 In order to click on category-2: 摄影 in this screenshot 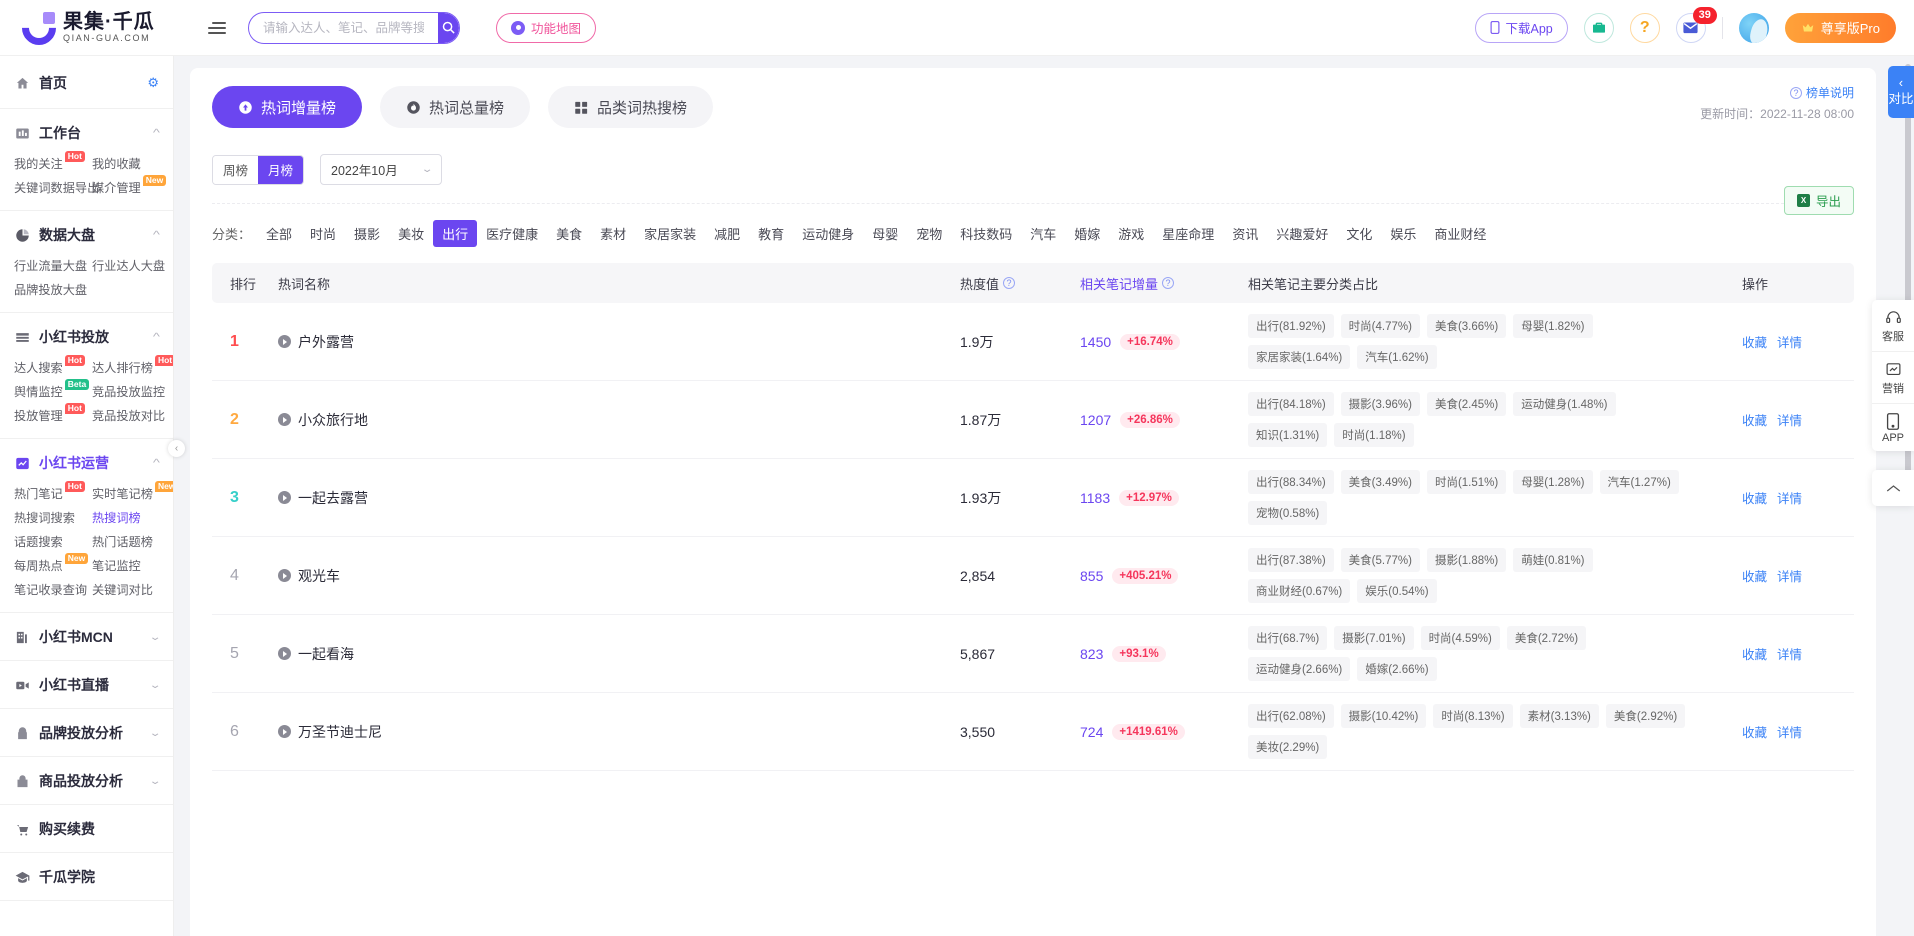, I will do `click(367, 233)`.